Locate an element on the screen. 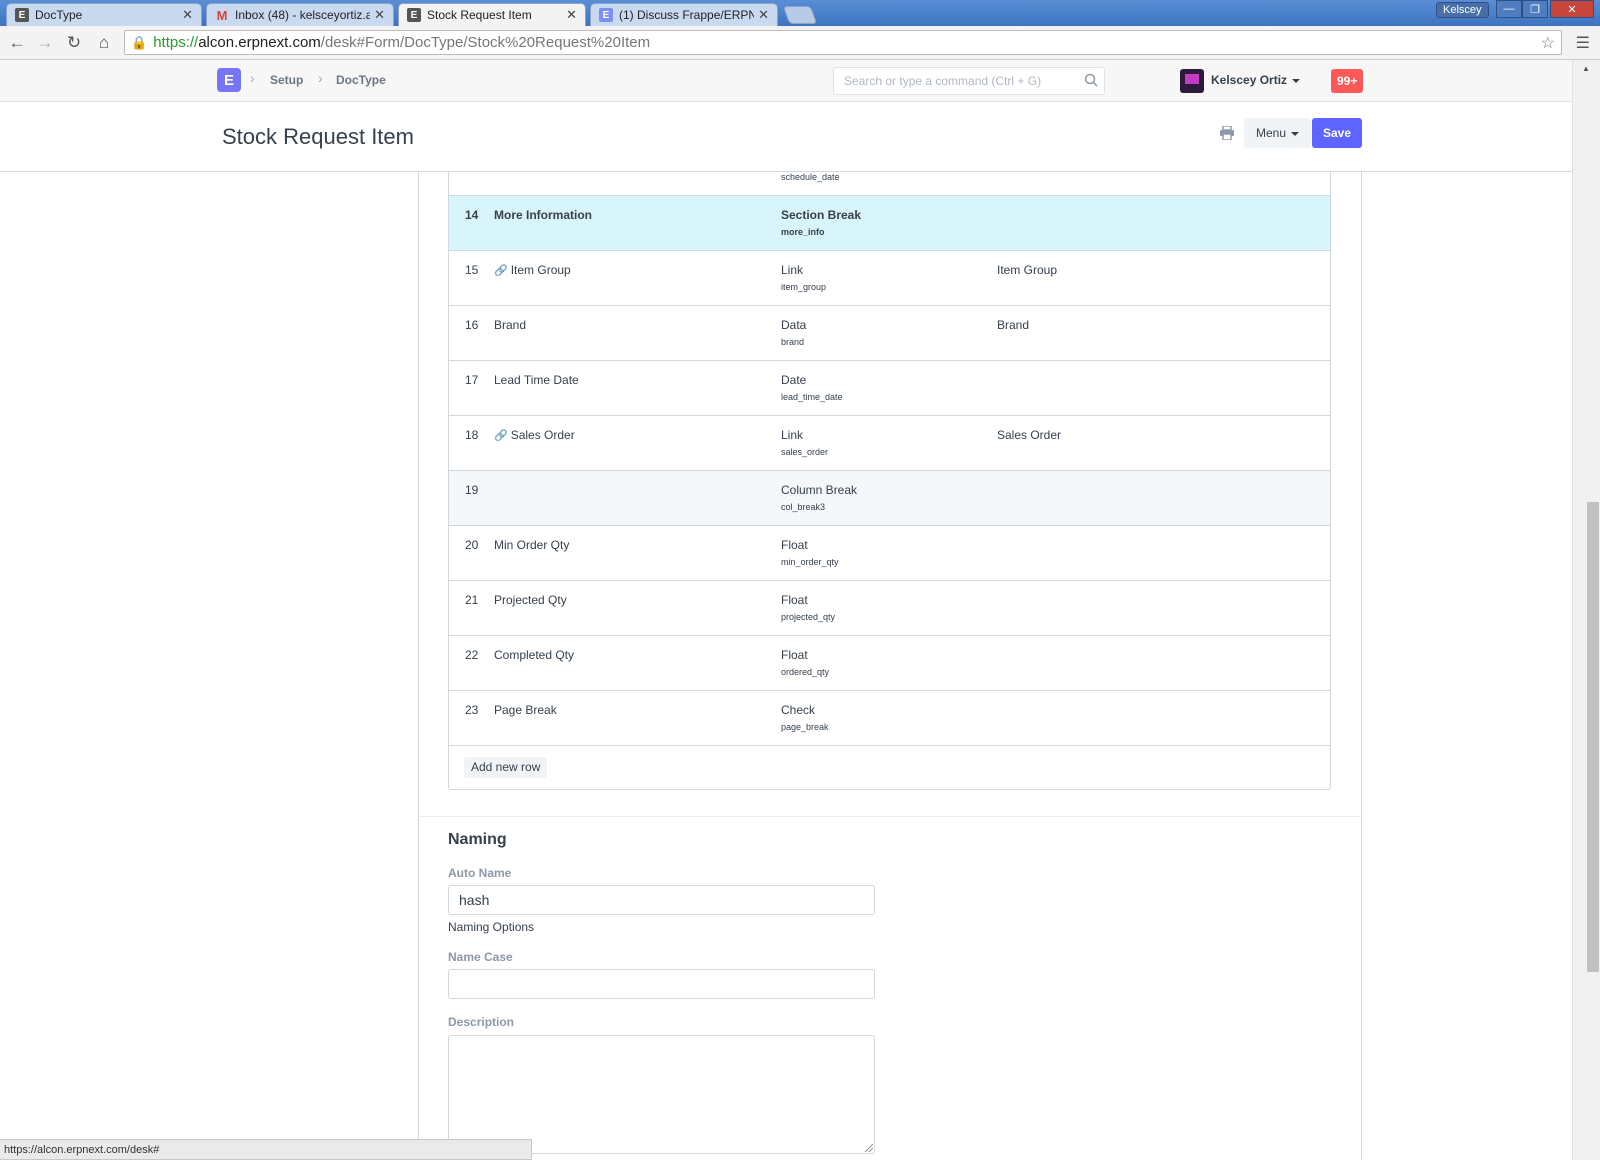  field-label-cell: More Information is located at coordinates (543, 215).